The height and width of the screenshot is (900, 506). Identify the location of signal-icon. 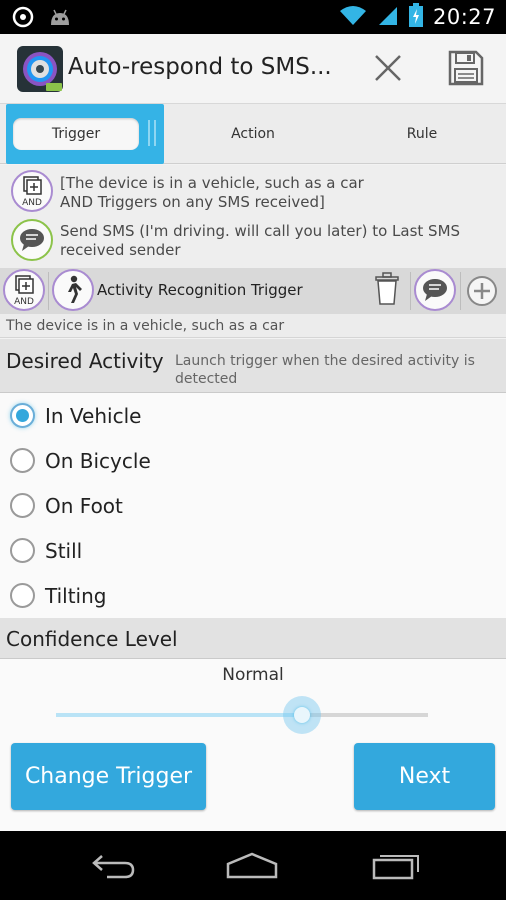
(388, 17).